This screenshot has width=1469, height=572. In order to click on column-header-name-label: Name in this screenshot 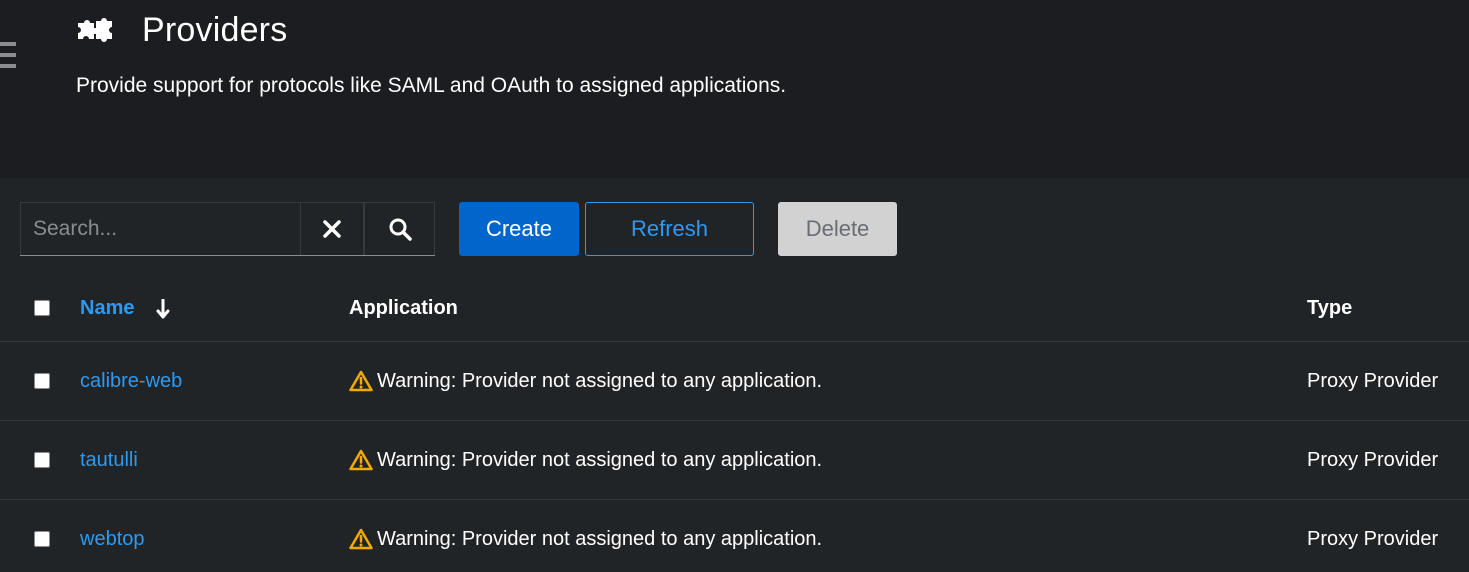, I will do `click(107, 308)`.